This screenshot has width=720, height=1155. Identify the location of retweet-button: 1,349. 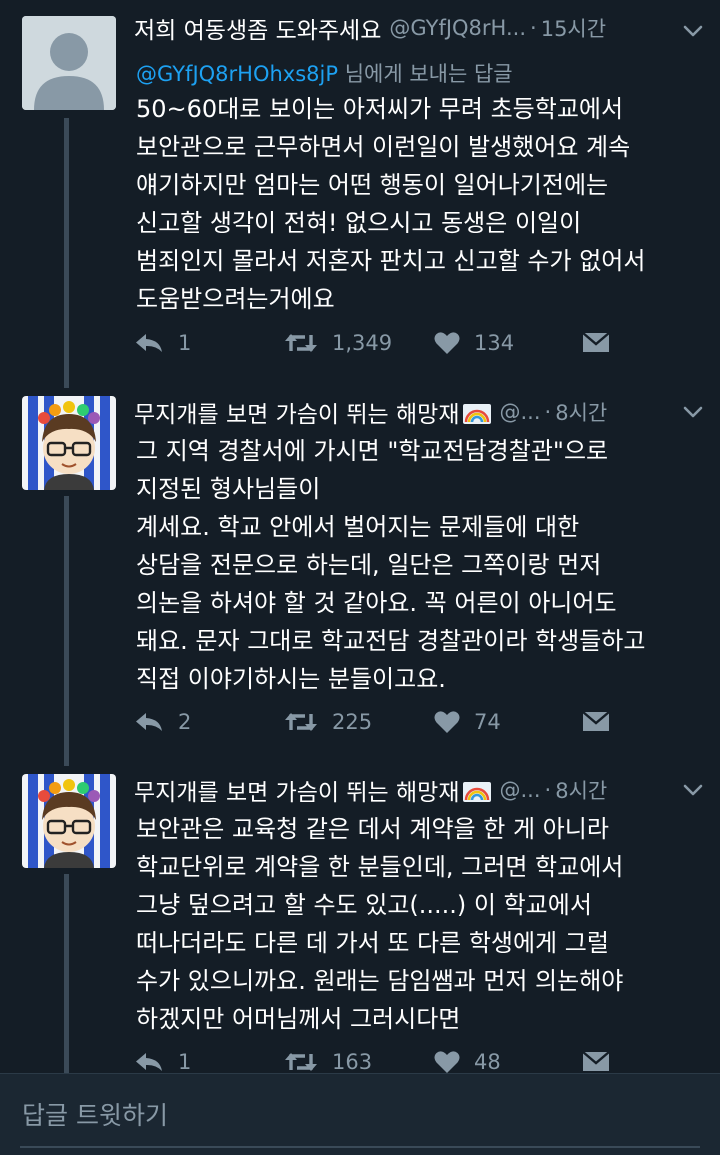
(338, 343).